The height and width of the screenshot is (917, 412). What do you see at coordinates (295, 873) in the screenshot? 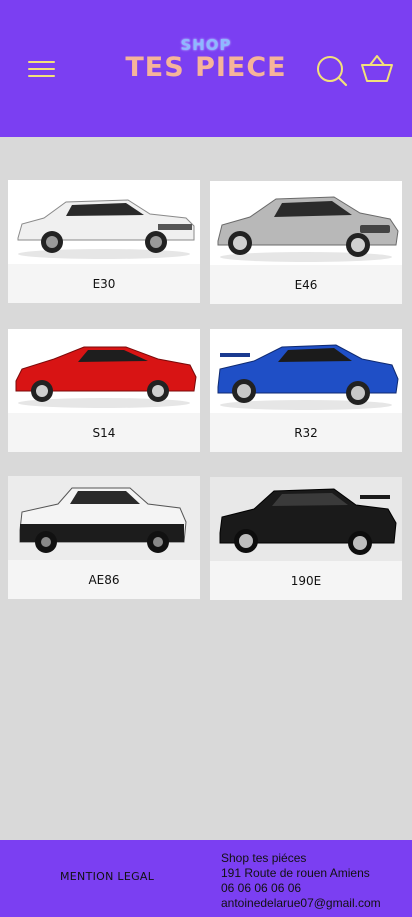
I see `contact-address: 191 Route de rouen Amiens` at bounding box center [295, 873].